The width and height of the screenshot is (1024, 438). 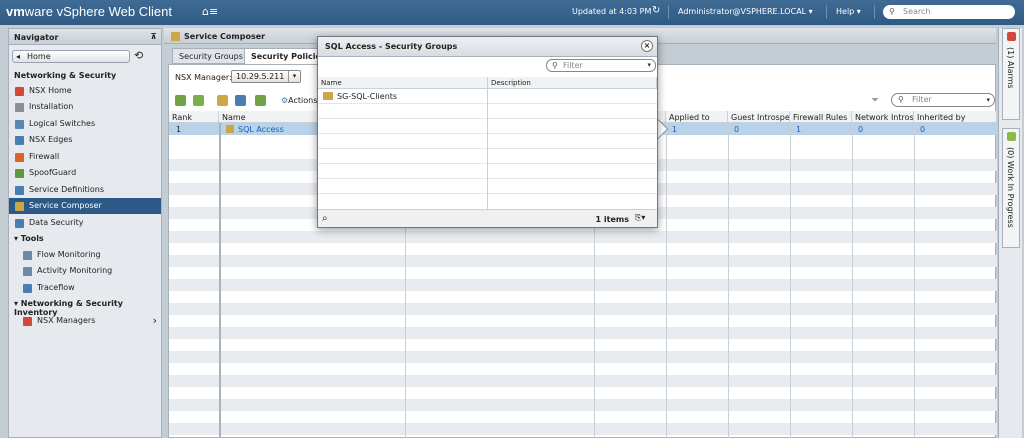 What do you see at coordinates (138, 55) in the screenshot?
I see `history-icon: ⟲` at bounding box center [138, 55].